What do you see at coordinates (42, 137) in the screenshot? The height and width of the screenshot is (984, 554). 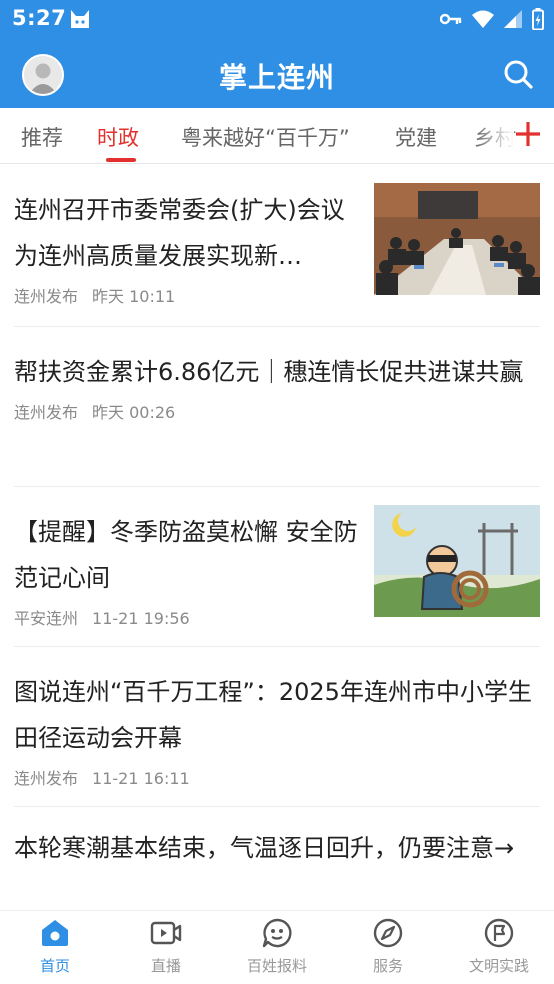 I see `tab-recommend: 推荐` at bounding box center [42, 137].